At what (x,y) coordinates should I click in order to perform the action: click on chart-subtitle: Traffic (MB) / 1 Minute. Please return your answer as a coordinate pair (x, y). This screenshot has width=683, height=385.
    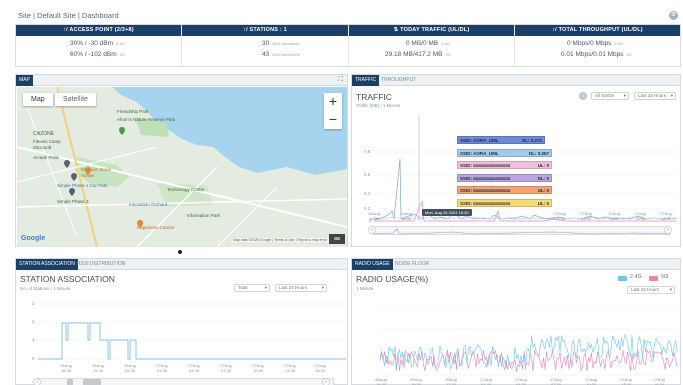
    Looking at the image, I should click on (378, 105).